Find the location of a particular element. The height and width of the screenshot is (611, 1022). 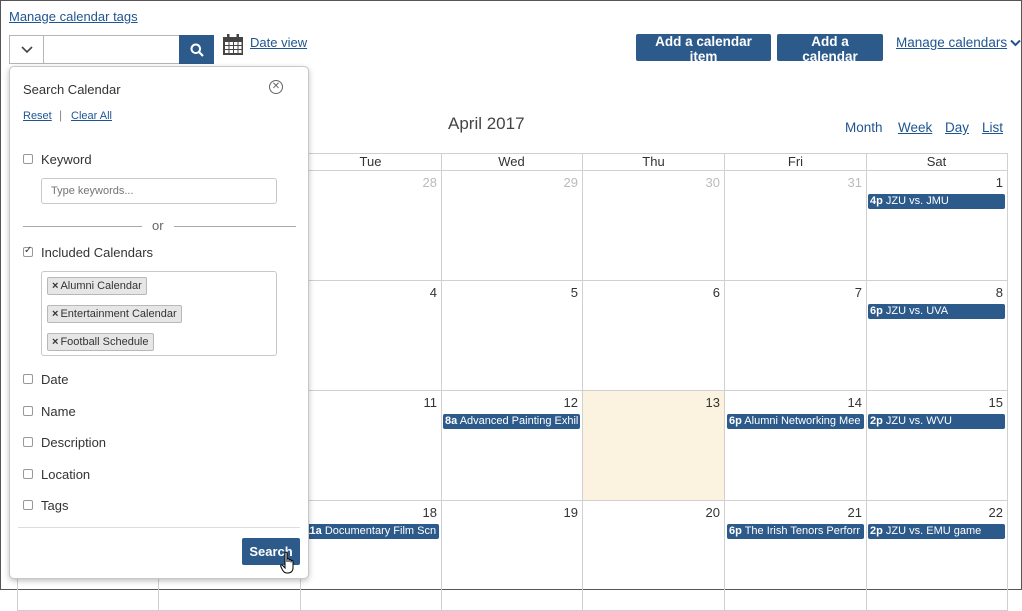

date-checkbox is located at coordinates (28, 379).